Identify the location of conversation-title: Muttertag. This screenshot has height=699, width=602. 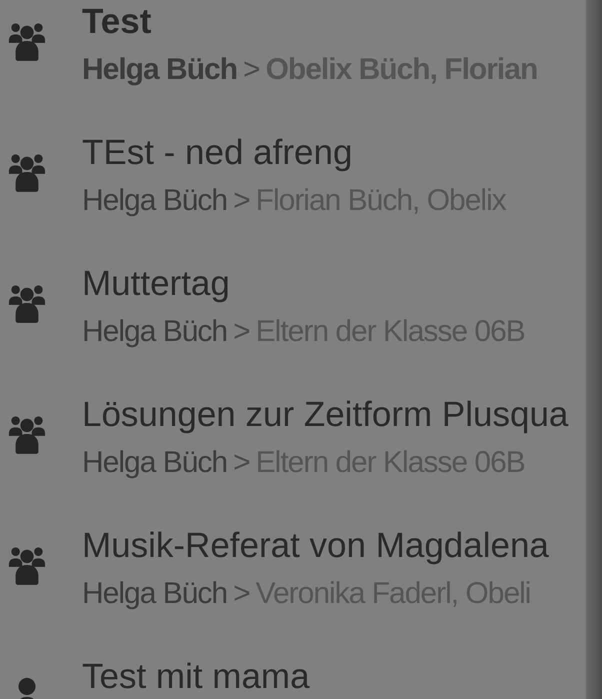
(156, 284).